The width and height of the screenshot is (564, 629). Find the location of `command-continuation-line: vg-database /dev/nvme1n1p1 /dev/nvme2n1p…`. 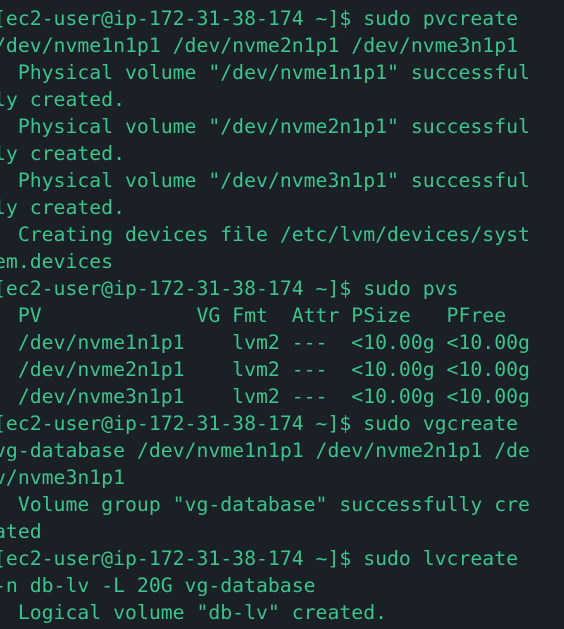

command-continuation-line: vg-database /dev/nvme1n1p1 /dev/nvme2n1p… is located at coordinates (265, 450).